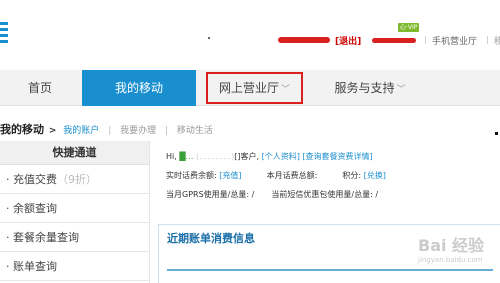 This screenshot has height=283, width=500. What do you see at coordinates (210, 194) in the screenshot?
I see `gprs-usage: 当月GPRS使用量/总量: /` at bounding box center [210, 194].